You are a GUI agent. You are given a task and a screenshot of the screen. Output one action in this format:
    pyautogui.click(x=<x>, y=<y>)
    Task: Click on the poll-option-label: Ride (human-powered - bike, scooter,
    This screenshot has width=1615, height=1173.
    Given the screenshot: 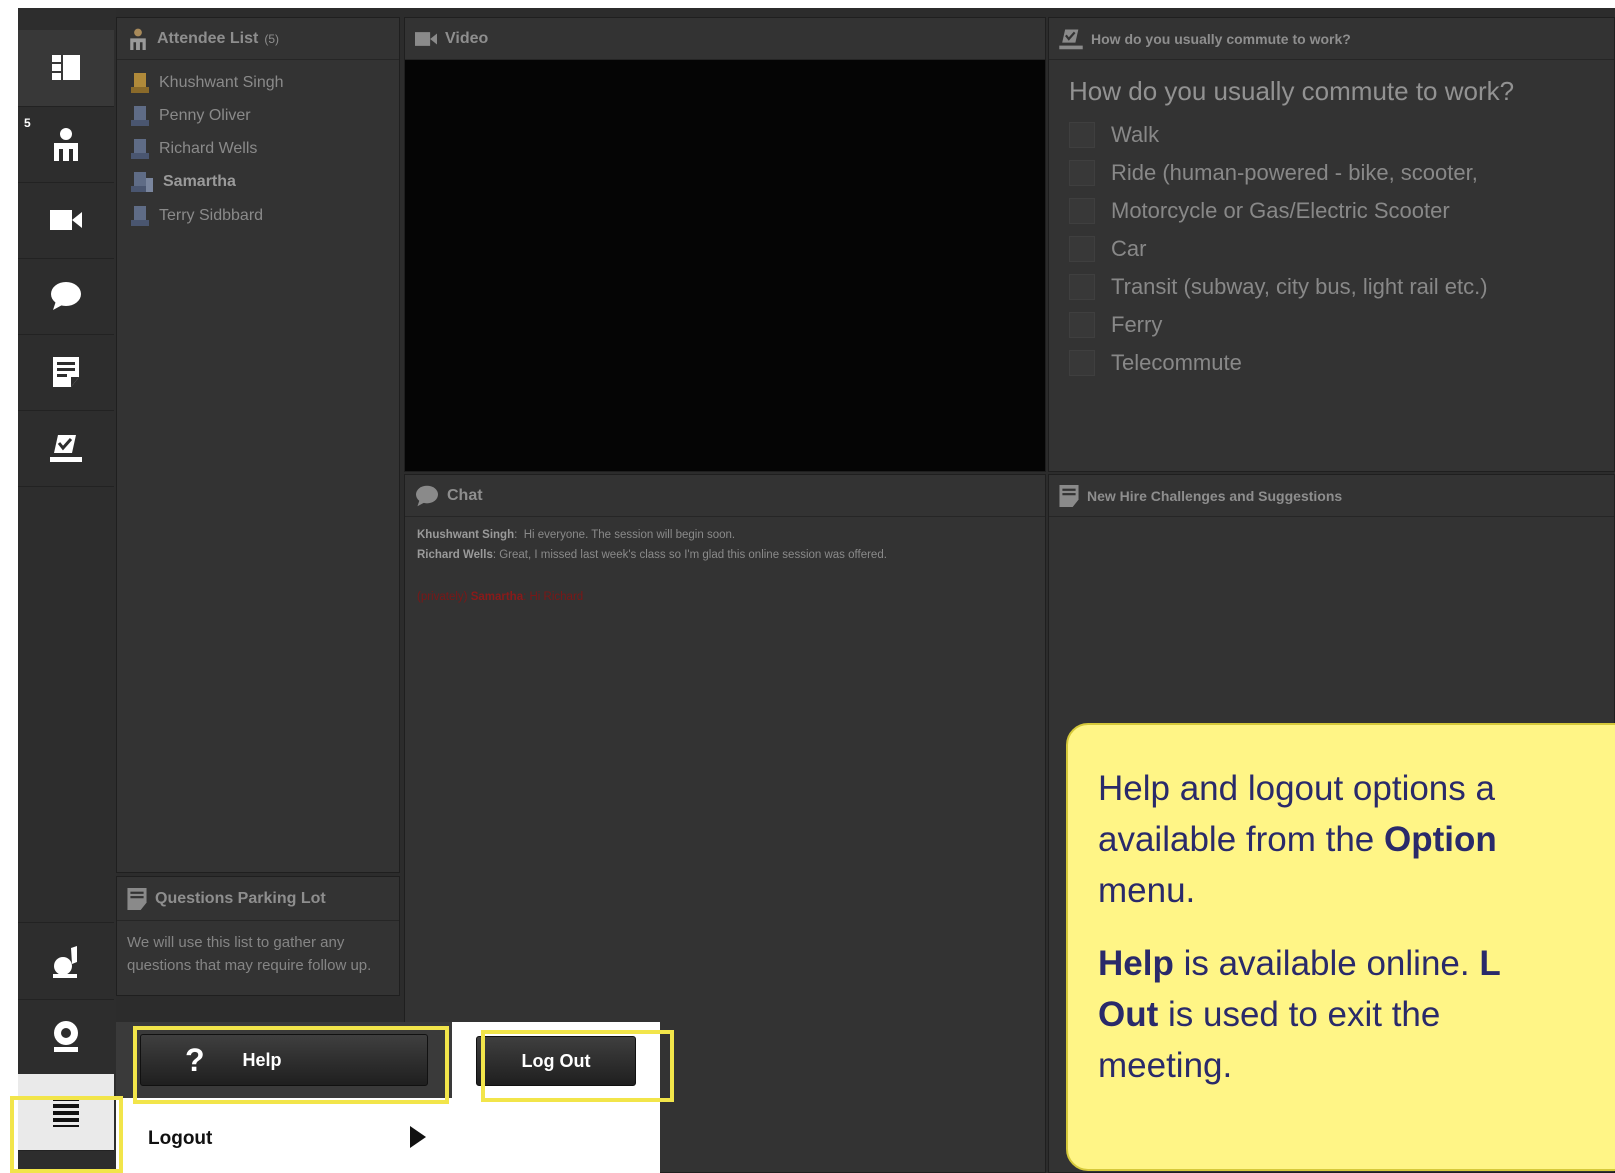 What is the action you would take?
    pyautogui.click(x=1294, y=172)
    